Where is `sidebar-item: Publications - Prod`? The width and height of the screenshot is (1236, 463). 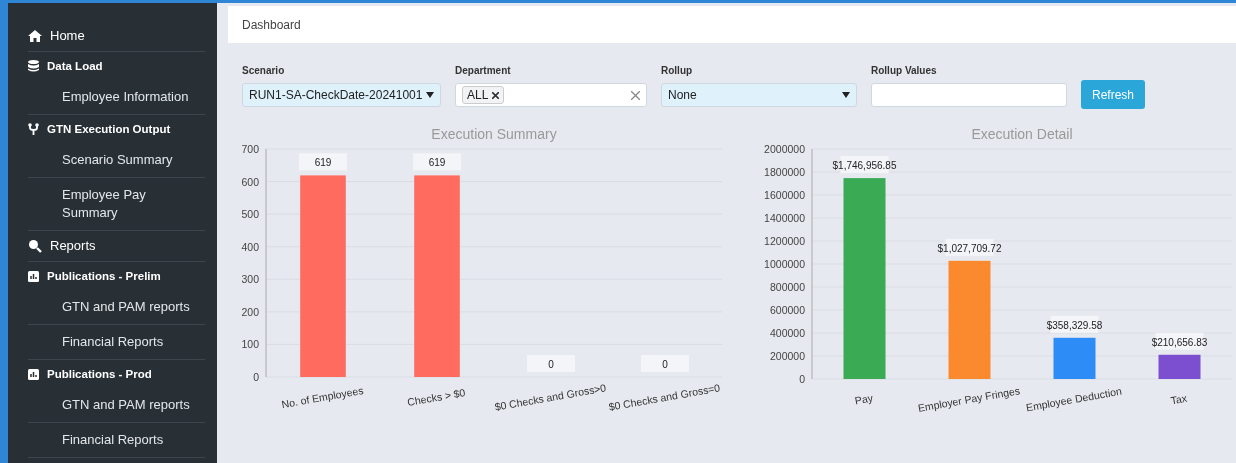
sidebar-item: Publications - Prod is located at coordinates (99, 374).